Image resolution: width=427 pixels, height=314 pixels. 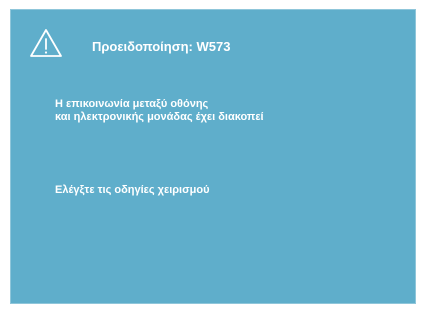 What do you see at coordinates (132, 190) in the screenshot?
I see `instruction-text: Ελέγξτε τις οδηγίες χειρισμού` at bounding box center [132, 190].